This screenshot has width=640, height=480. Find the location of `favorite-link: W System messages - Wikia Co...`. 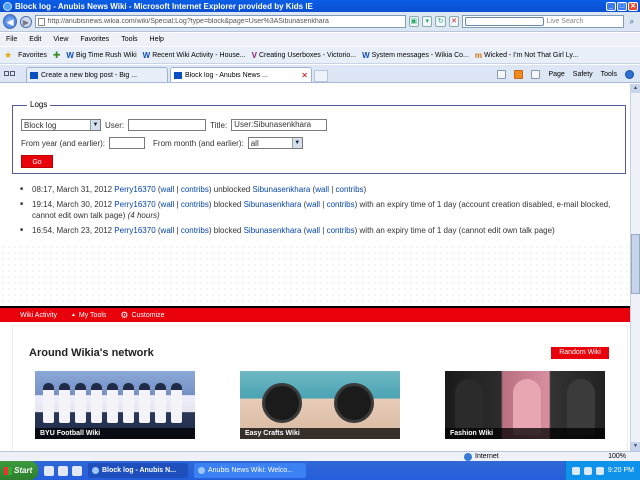

favorite-link: W System messages - Wikia Co... is located at coordinates (415, 55).